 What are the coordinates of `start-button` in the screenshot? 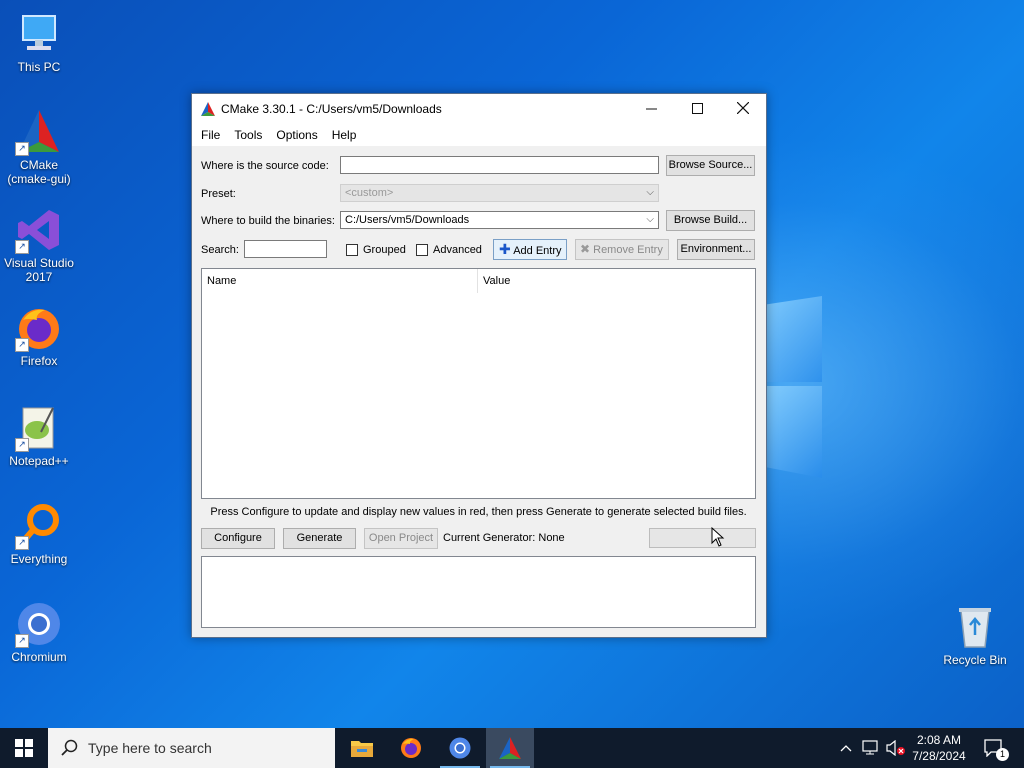 It's located at (24, 748).